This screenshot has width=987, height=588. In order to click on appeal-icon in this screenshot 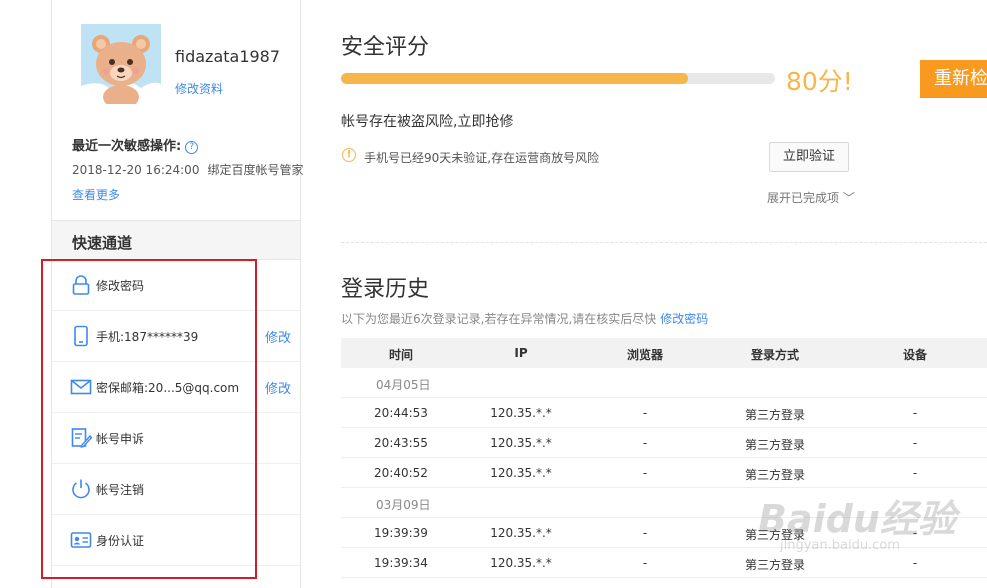, I will do `click(81, 438)`.